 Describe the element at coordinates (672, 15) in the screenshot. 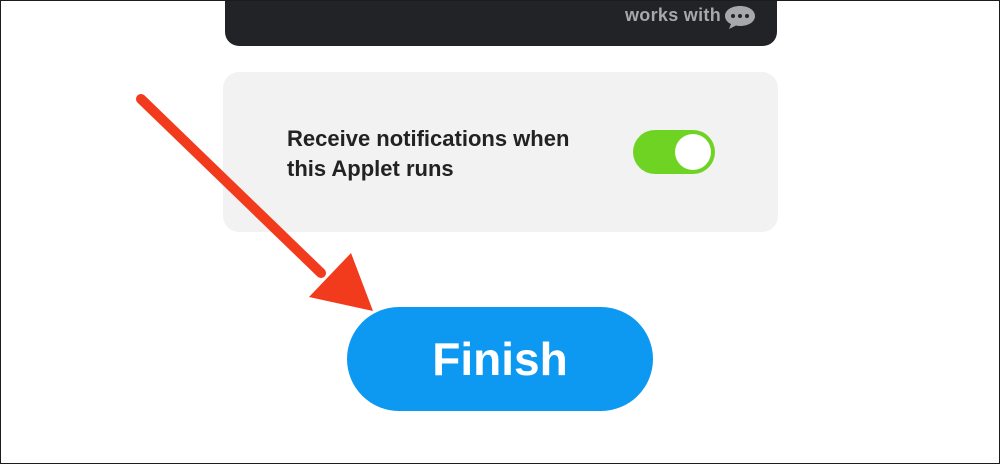

I see `works-with-label: works with` at that location.